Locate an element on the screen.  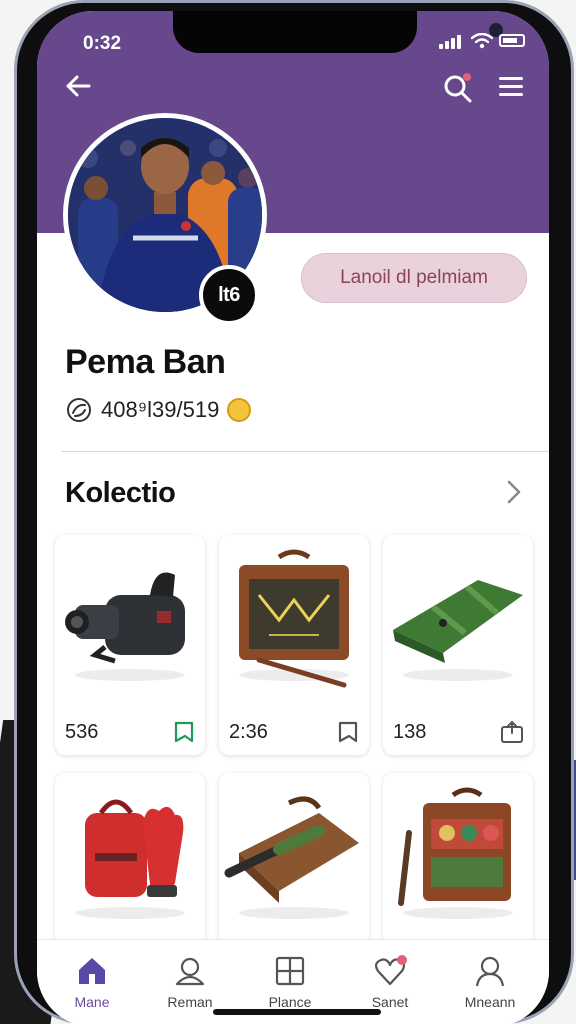
chevron-right-icon is located at coordinates (514, 492).